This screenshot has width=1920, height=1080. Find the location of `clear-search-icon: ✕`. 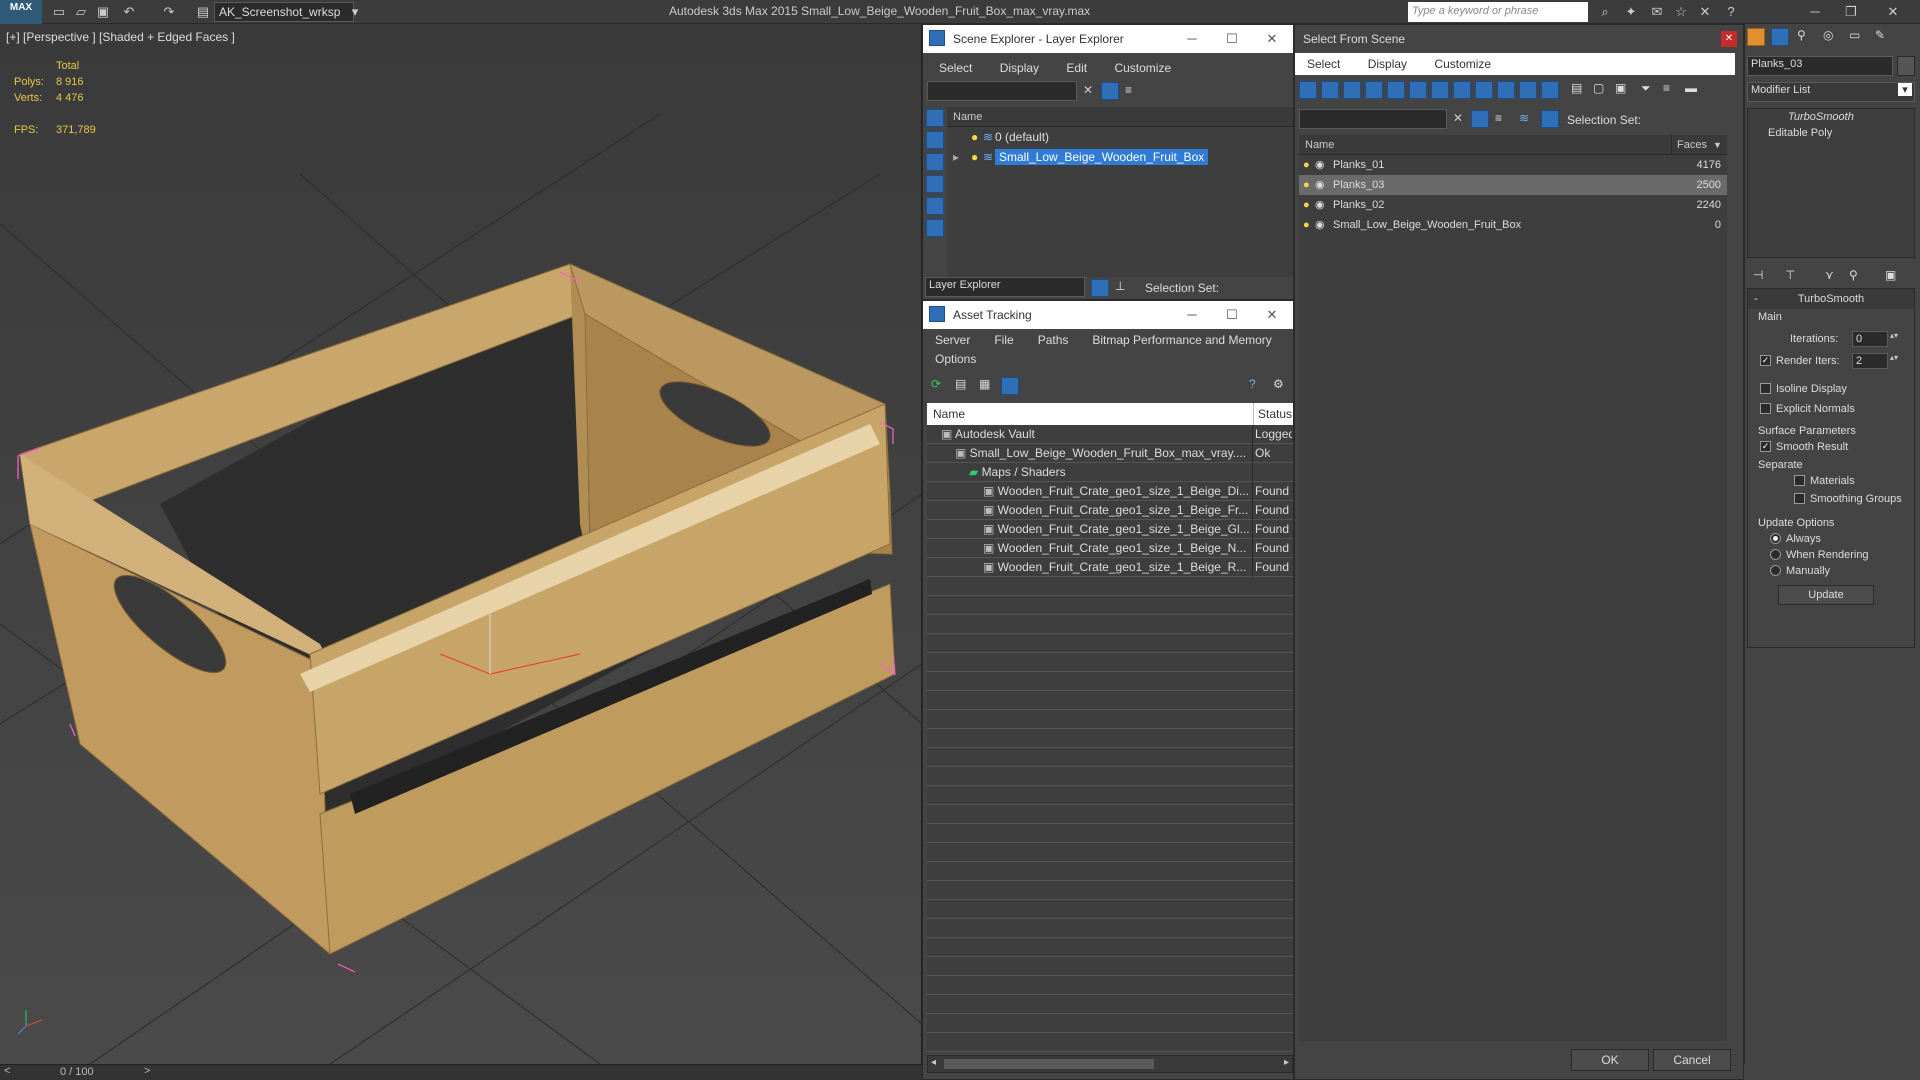

clear-search-icon: ✕ is located at coordinates (1088, 90).